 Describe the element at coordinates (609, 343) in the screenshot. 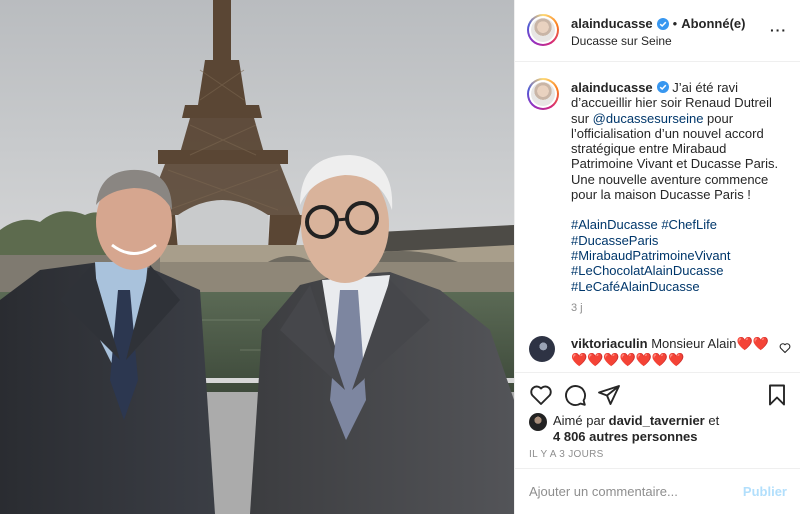

I see `commenter-username: viktoriaculin` at that location.